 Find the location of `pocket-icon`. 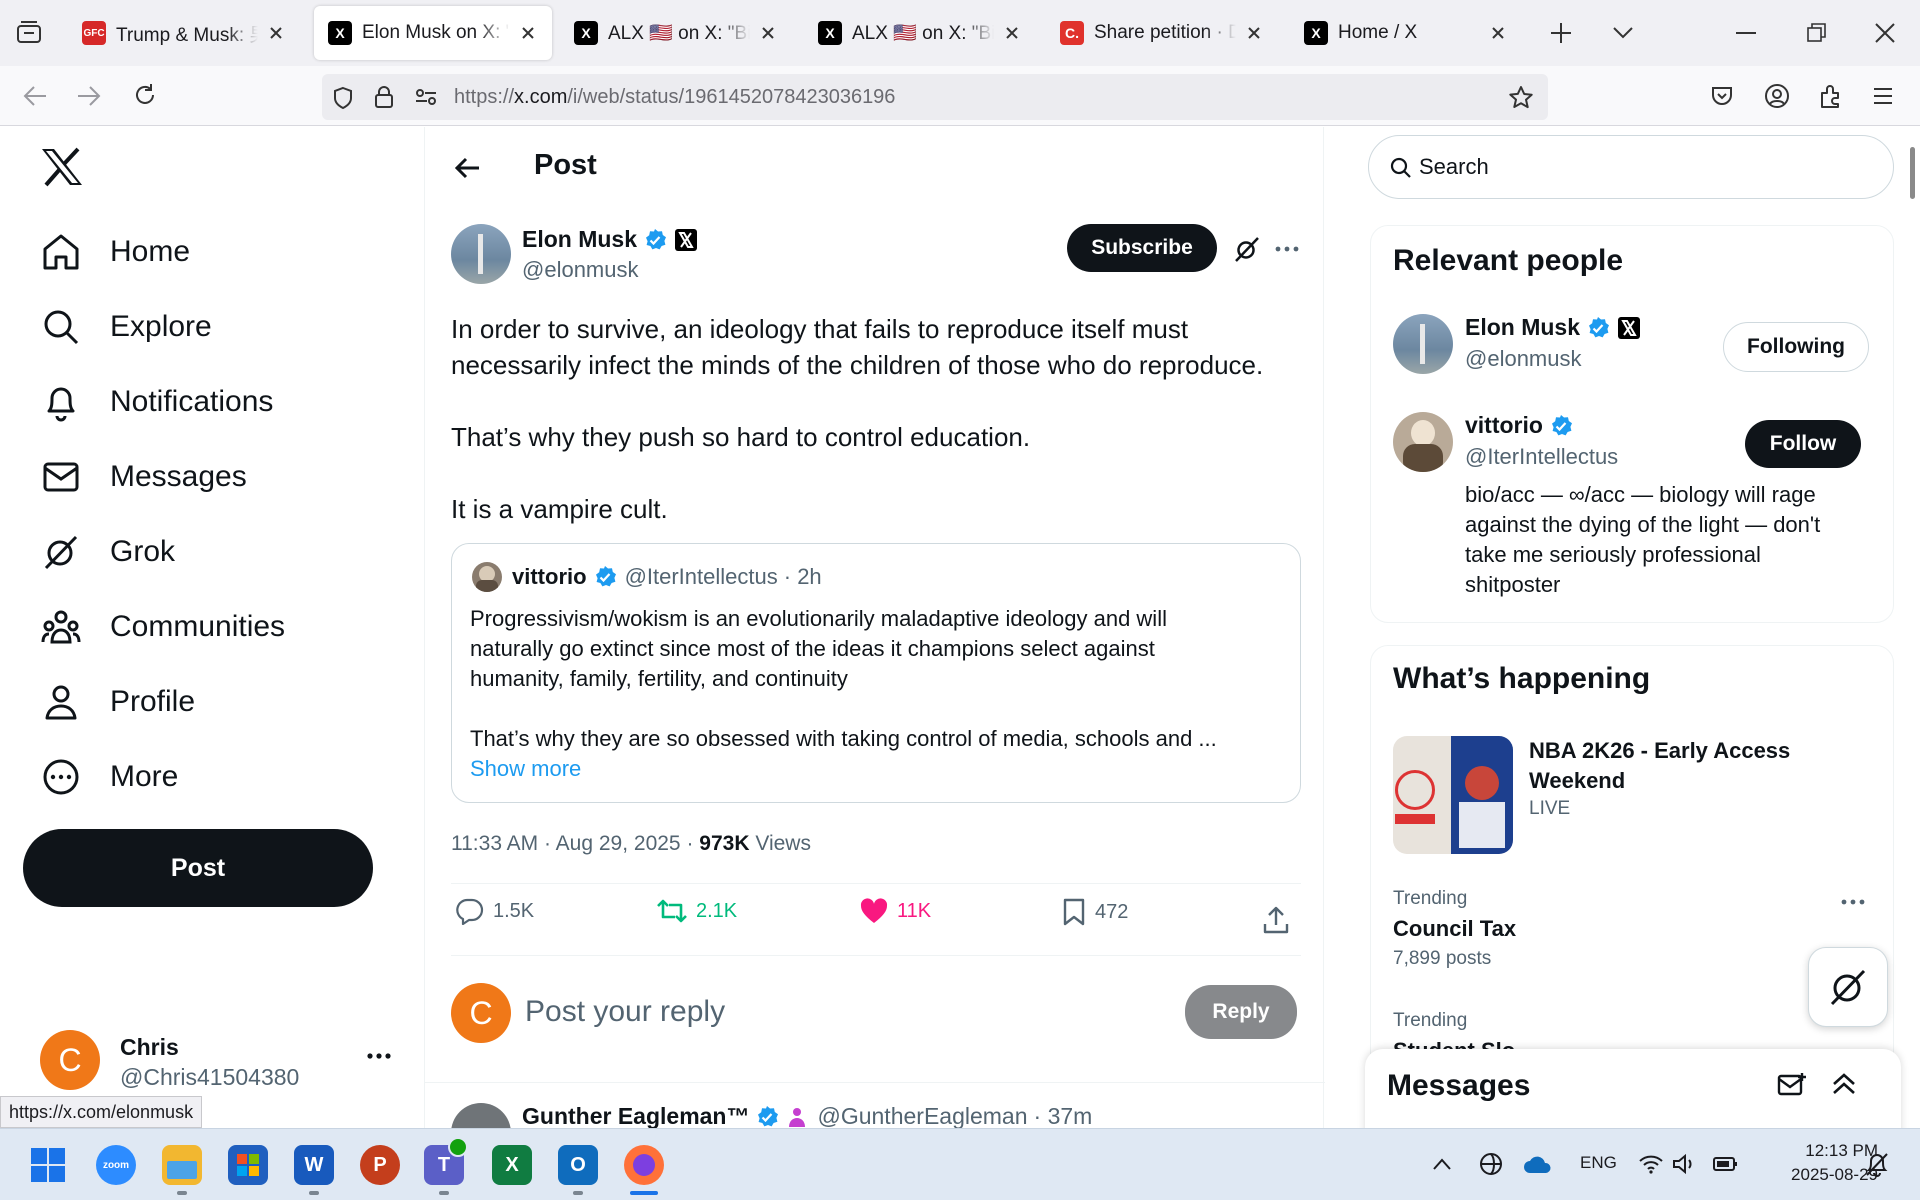

pocket-icon is located at coordinates (1722, 96).